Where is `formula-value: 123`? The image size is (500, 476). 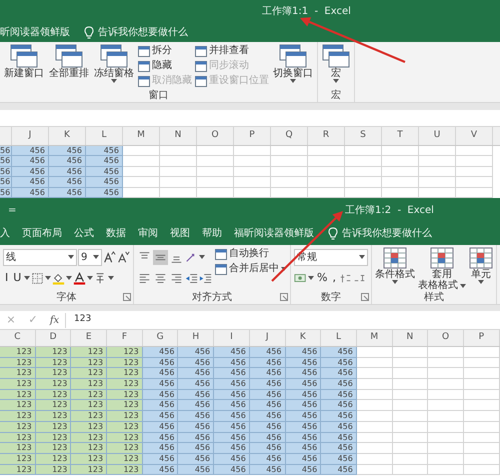 formula-value: 123 is located at coordinates (79, 320).